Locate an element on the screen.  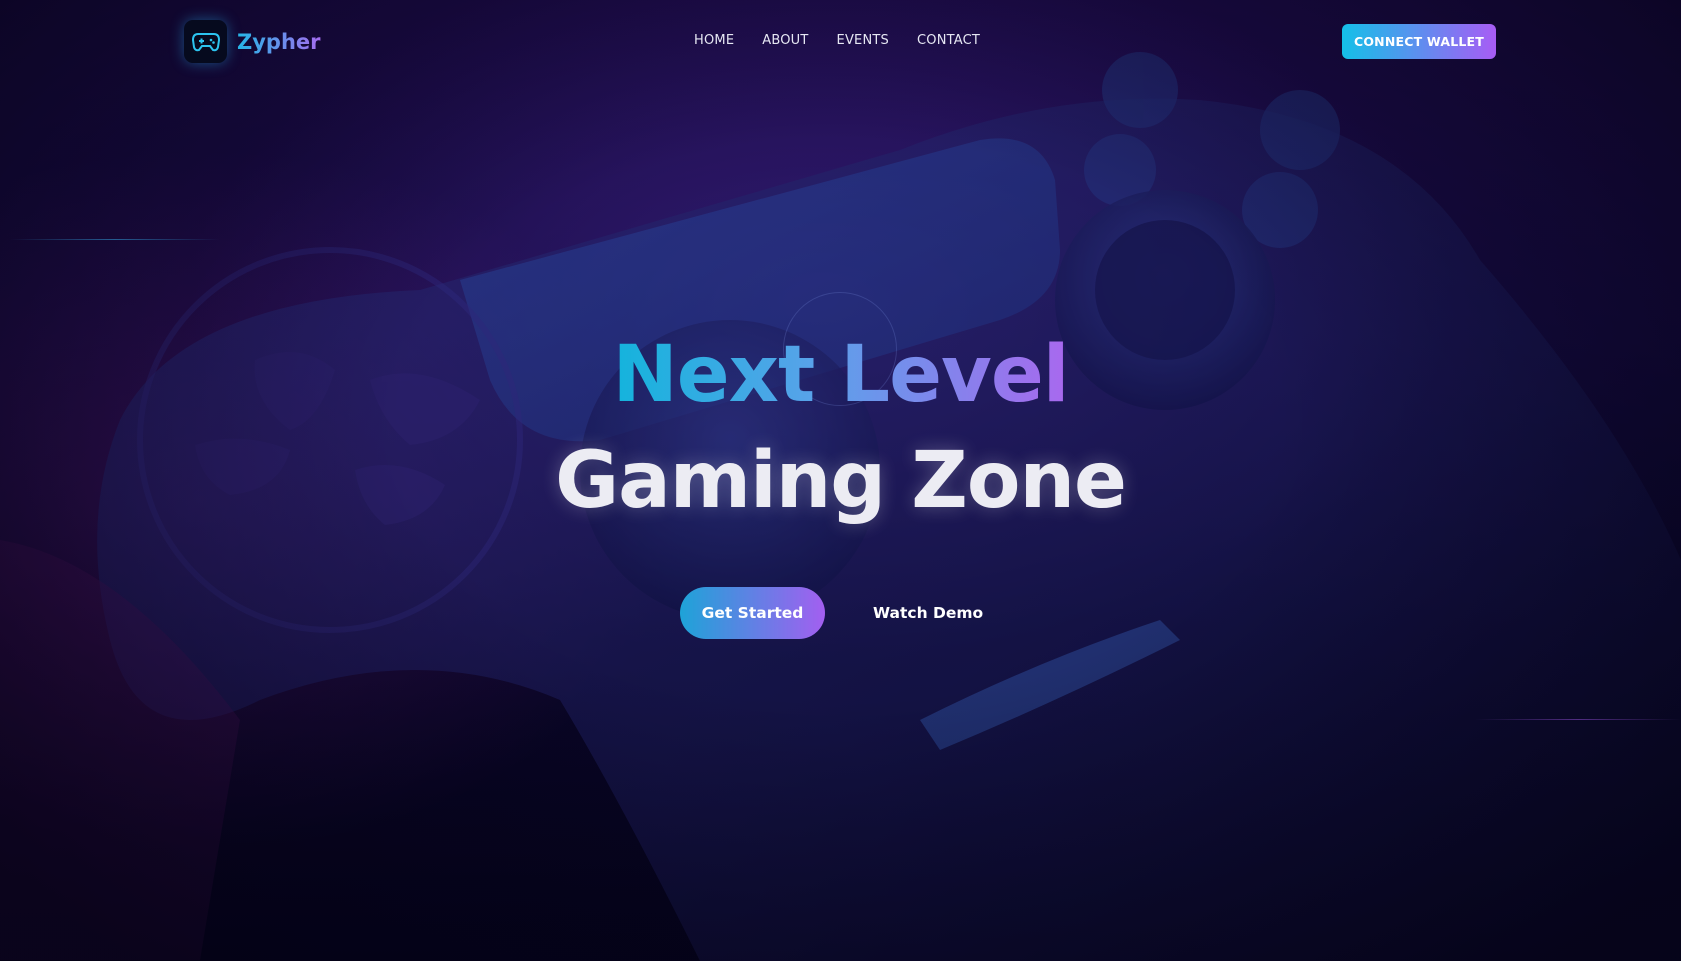
nav-link-contact: CONTACT is located at coordinates (948, 40).